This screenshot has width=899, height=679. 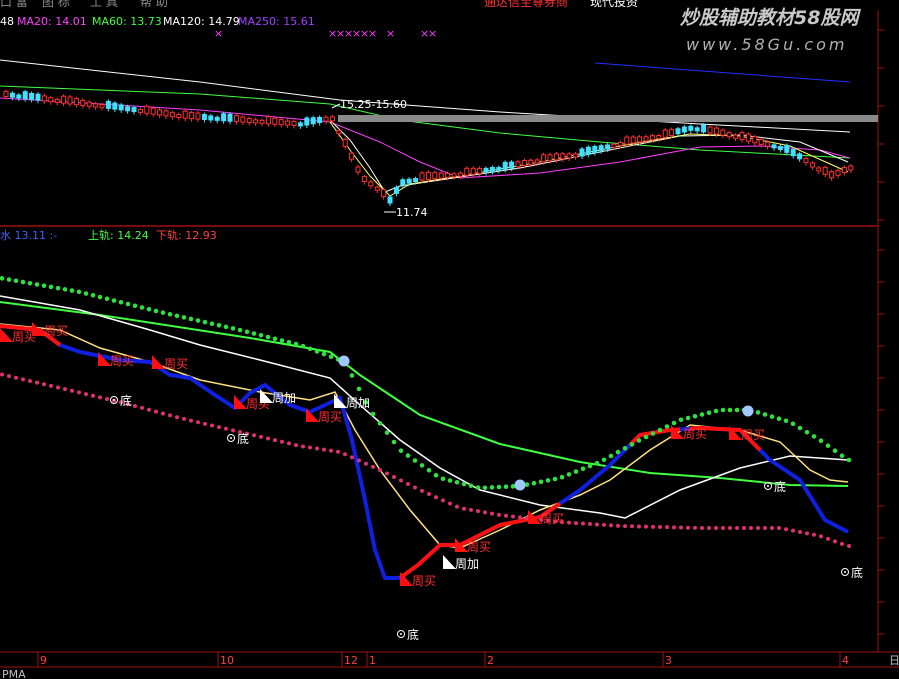 What do you see at coordinates (14, 4) in the screenshot?
I see `menu-item-file: 口 富` at bounding box center [14, 4].